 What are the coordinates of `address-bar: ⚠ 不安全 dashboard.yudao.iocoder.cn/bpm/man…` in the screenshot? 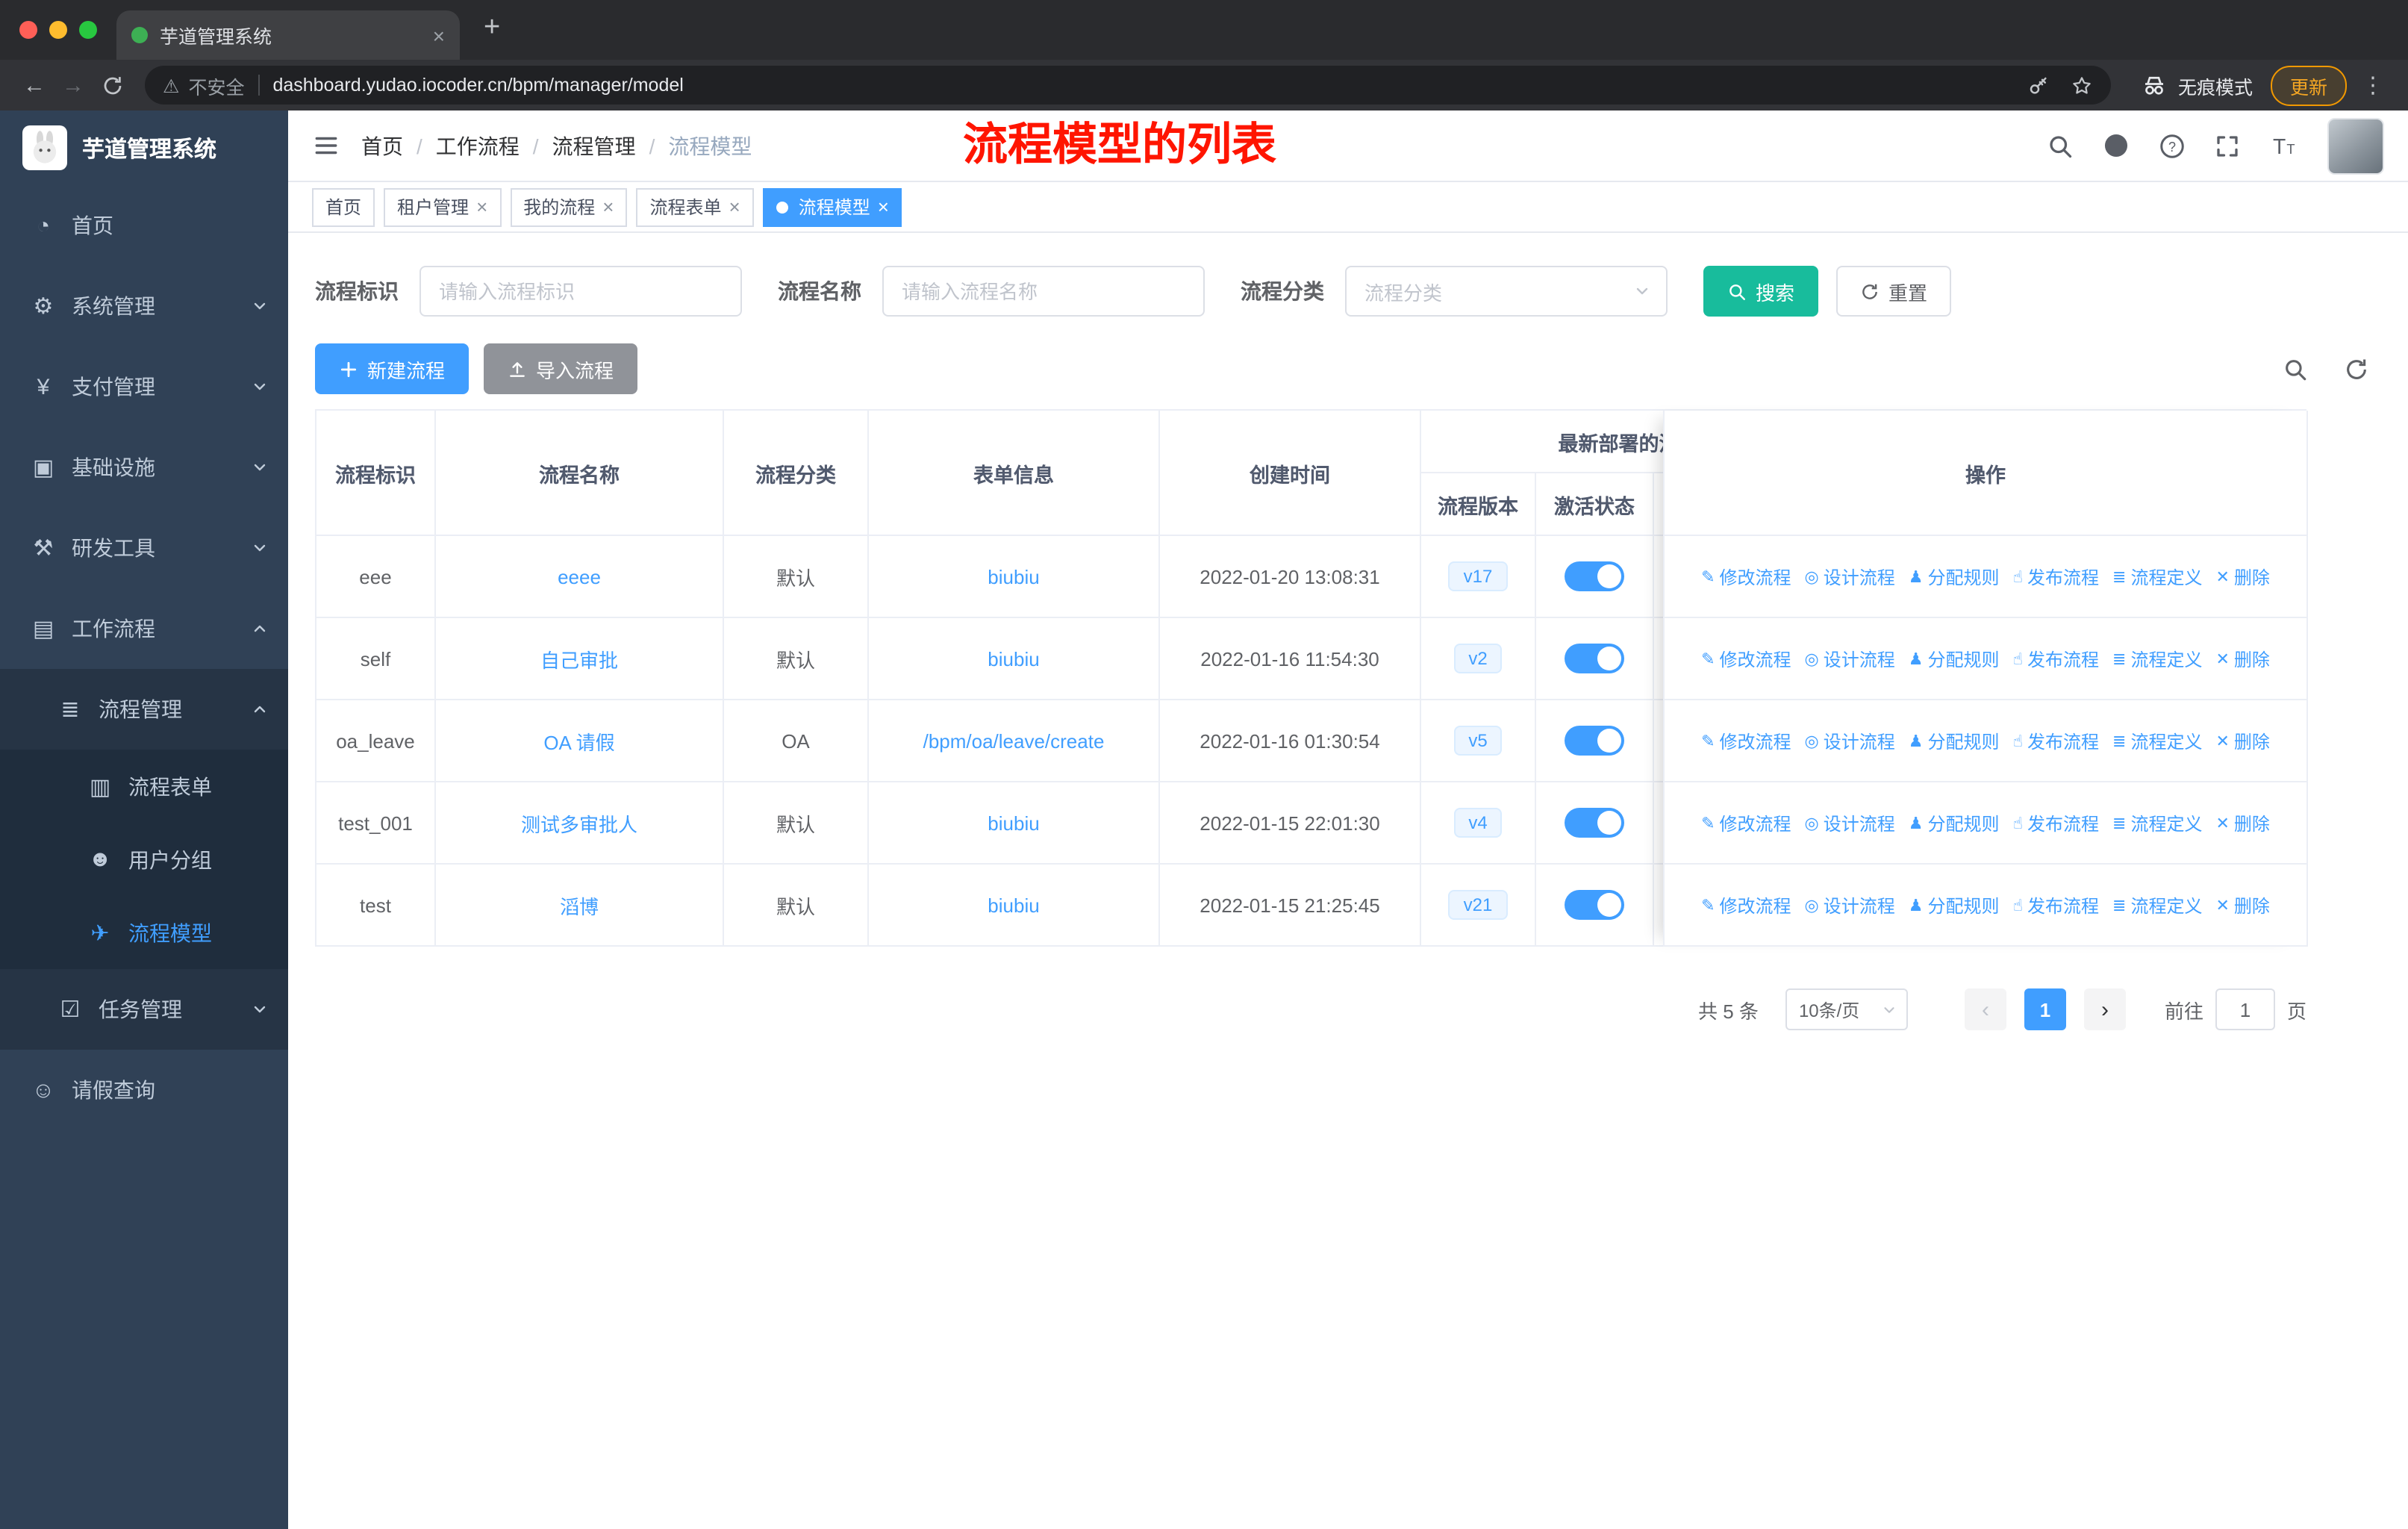 It's located at (1128, 85).